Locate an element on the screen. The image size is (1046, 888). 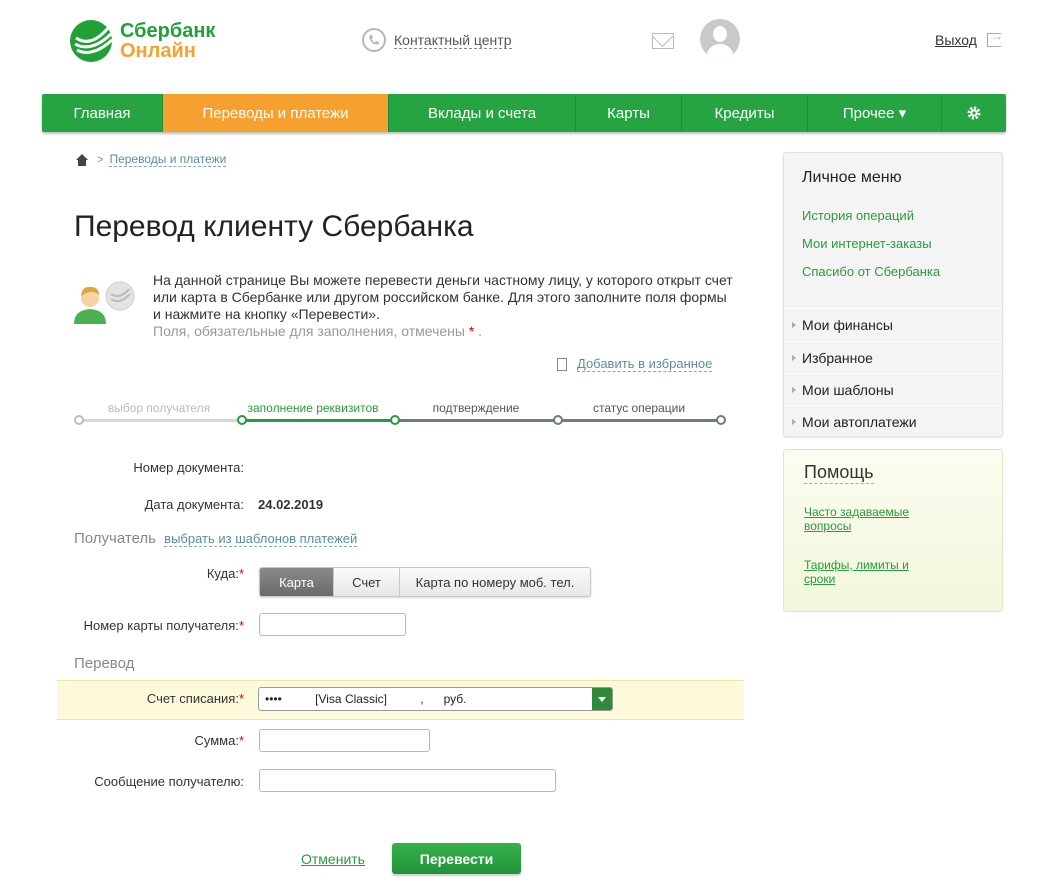
card-number-label: Номер карты получателя:* is located at coordinates (163, 625).